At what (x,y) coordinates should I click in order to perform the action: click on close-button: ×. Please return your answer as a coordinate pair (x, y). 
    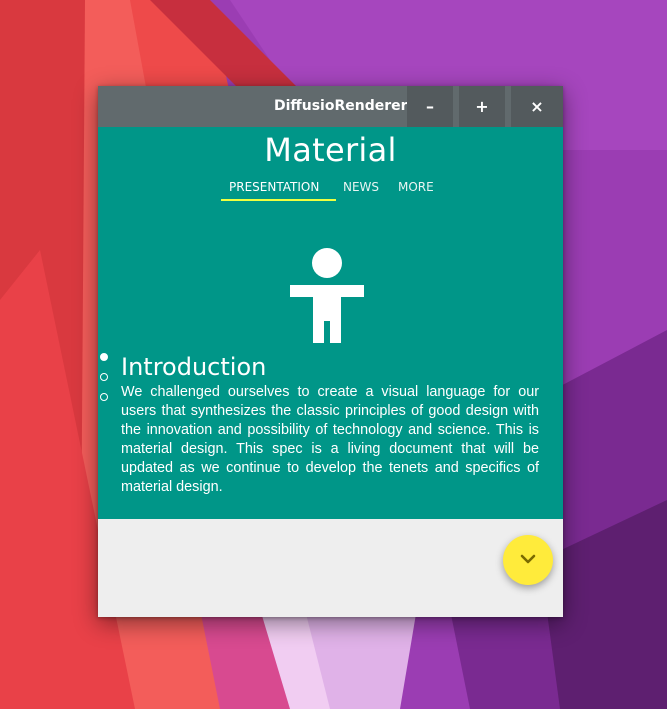
    Looking at the image, I should click on (537, 106).